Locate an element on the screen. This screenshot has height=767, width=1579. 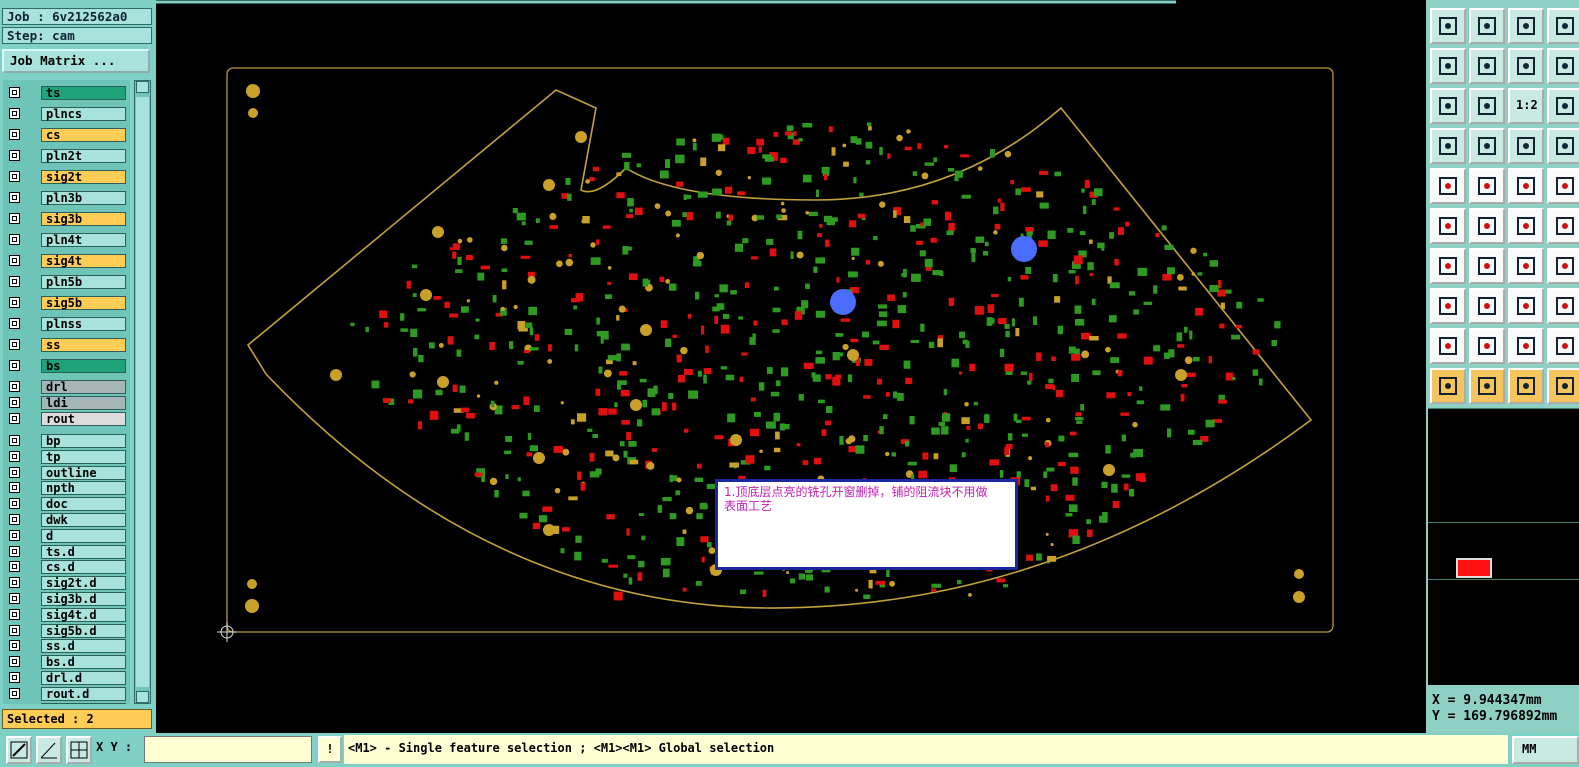
layer-name: plnss is located at coordinates (83, 324).